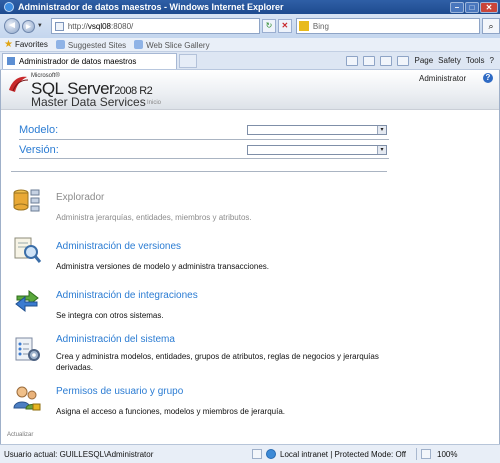 The width and height of the screenshot is (500, 463). Describe the element at coordinates (11, 61) in the screenshot. I see `tab-page-icon` at that location.